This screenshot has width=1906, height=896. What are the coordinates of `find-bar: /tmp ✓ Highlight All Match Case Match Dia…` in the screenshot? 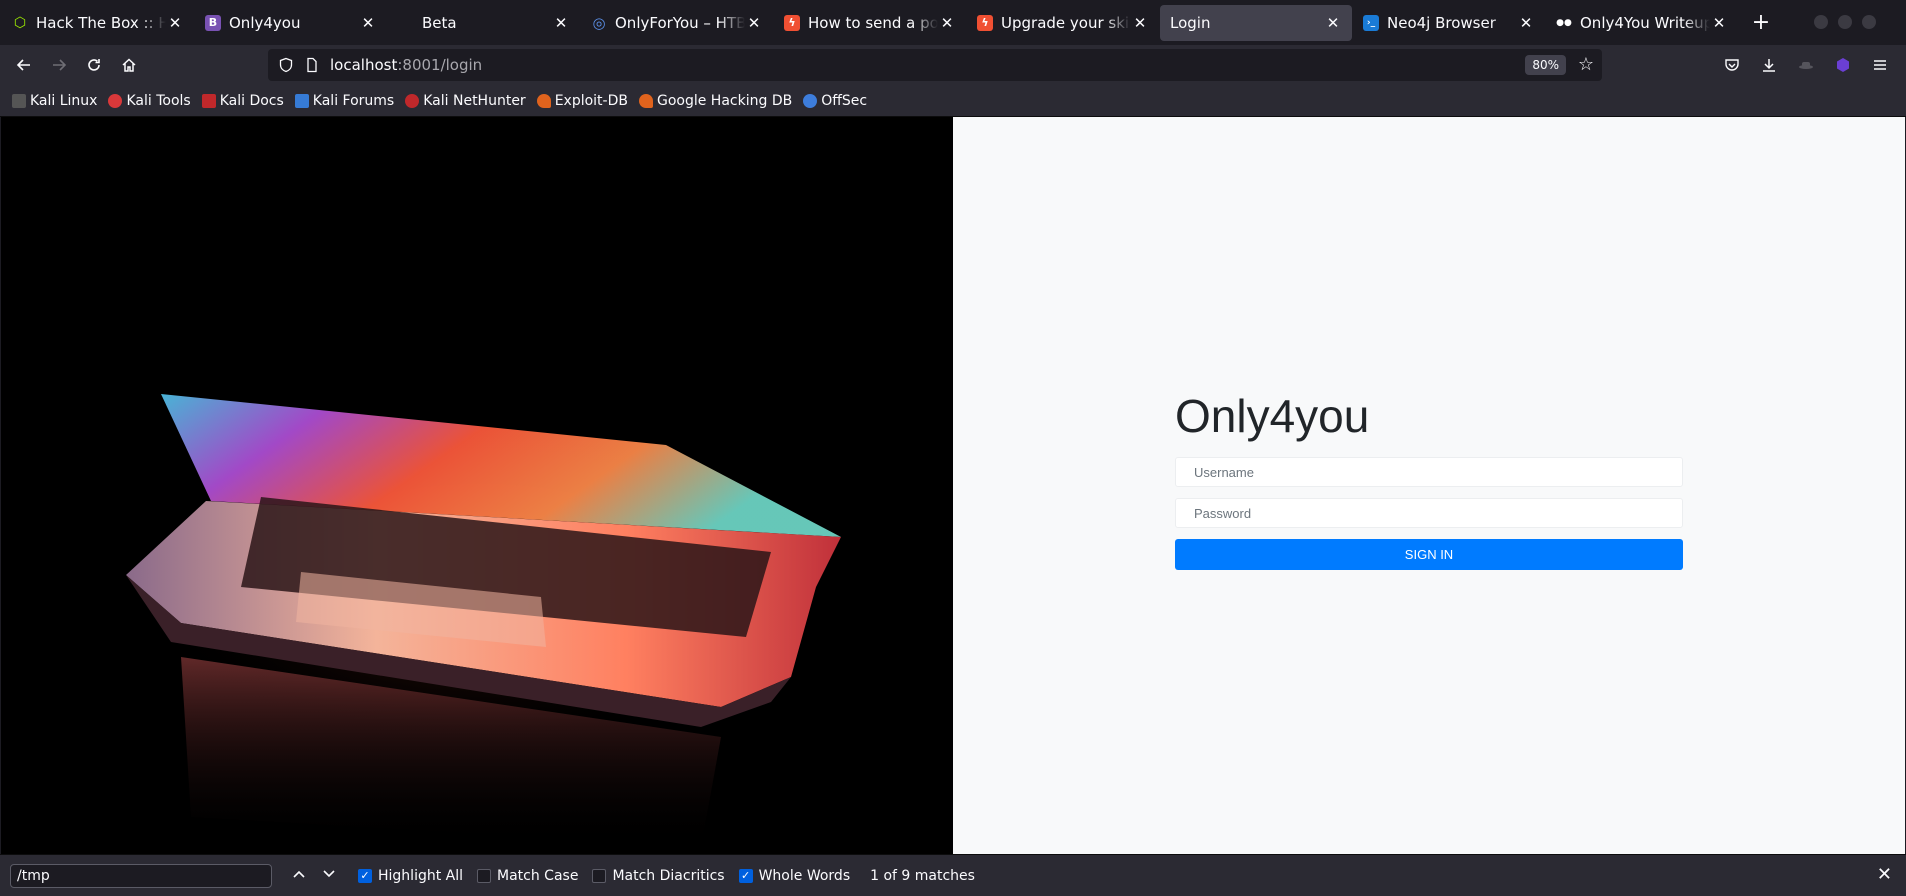 It's located at (953, 875).